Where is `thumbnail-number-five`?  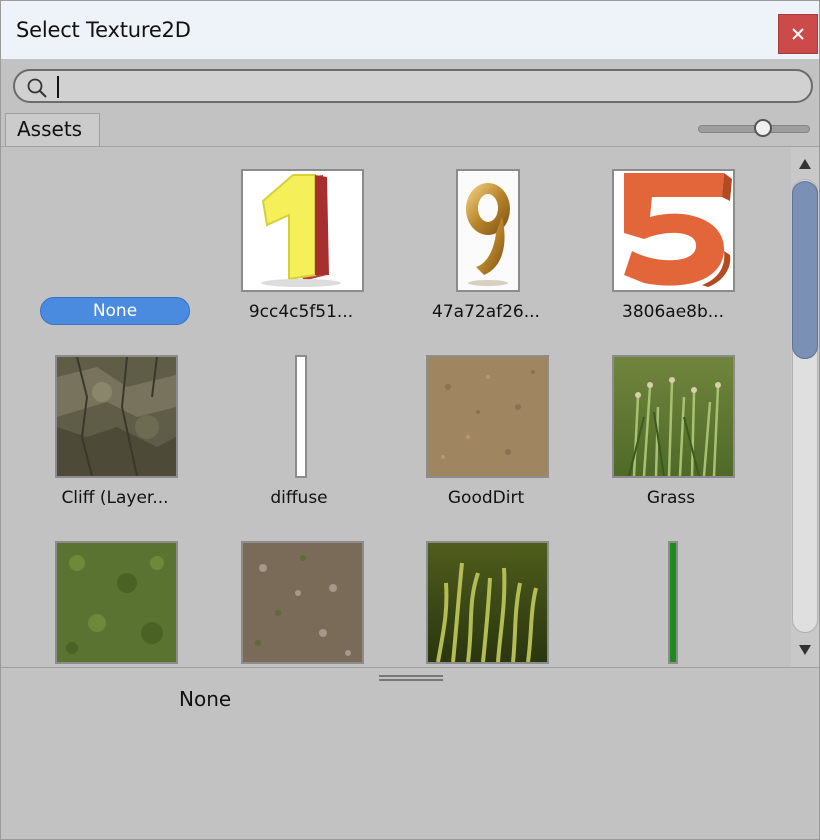
thumbnail-number-five is located at coordinates (673, 230).